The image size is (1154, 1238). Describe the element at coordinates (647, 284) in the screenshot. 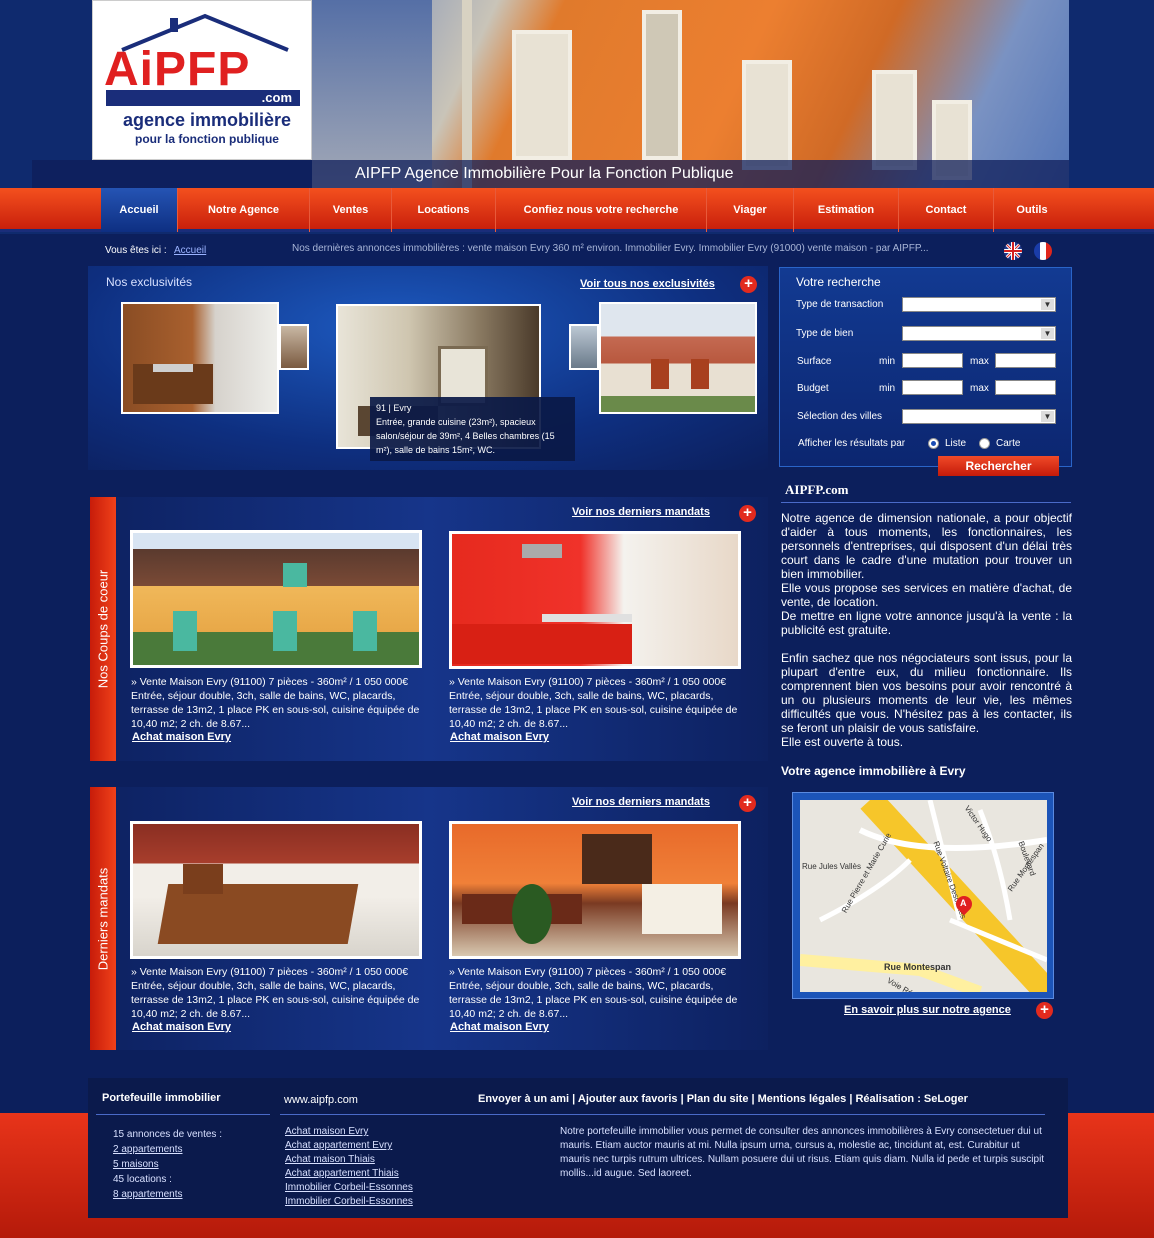

I see `see-all-exclusives-link: Voir tous nos exclusivités` at that location.